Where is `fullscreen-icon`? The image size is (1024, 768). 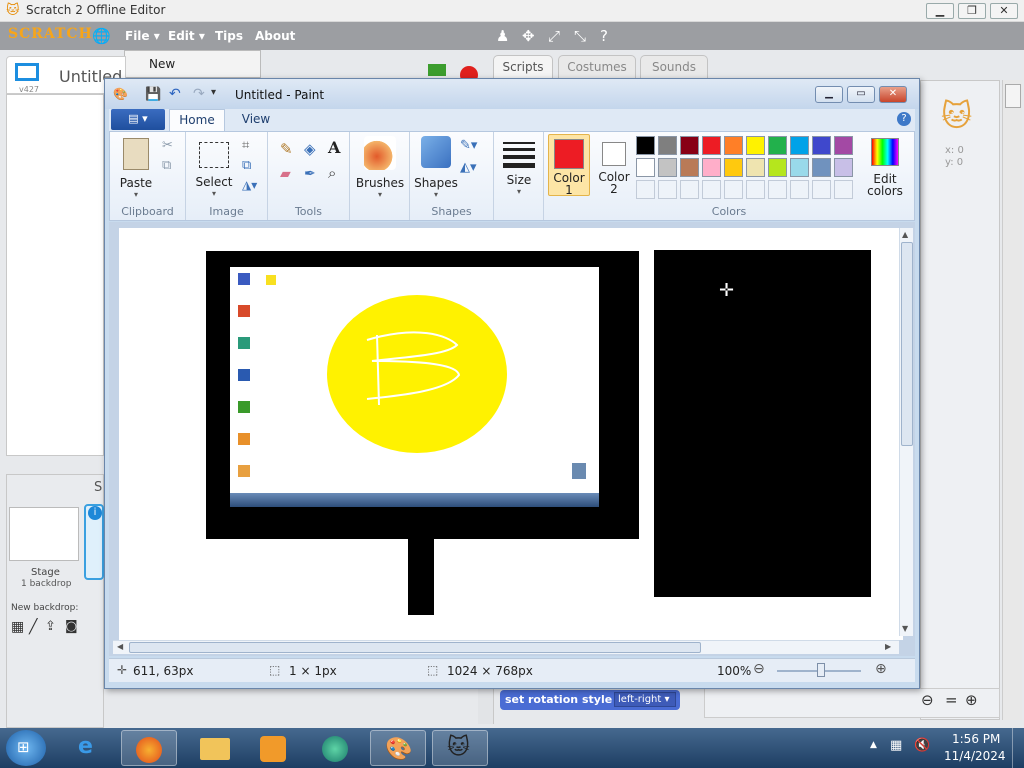 fullscreen-icon is located at coordinates (27, 72).